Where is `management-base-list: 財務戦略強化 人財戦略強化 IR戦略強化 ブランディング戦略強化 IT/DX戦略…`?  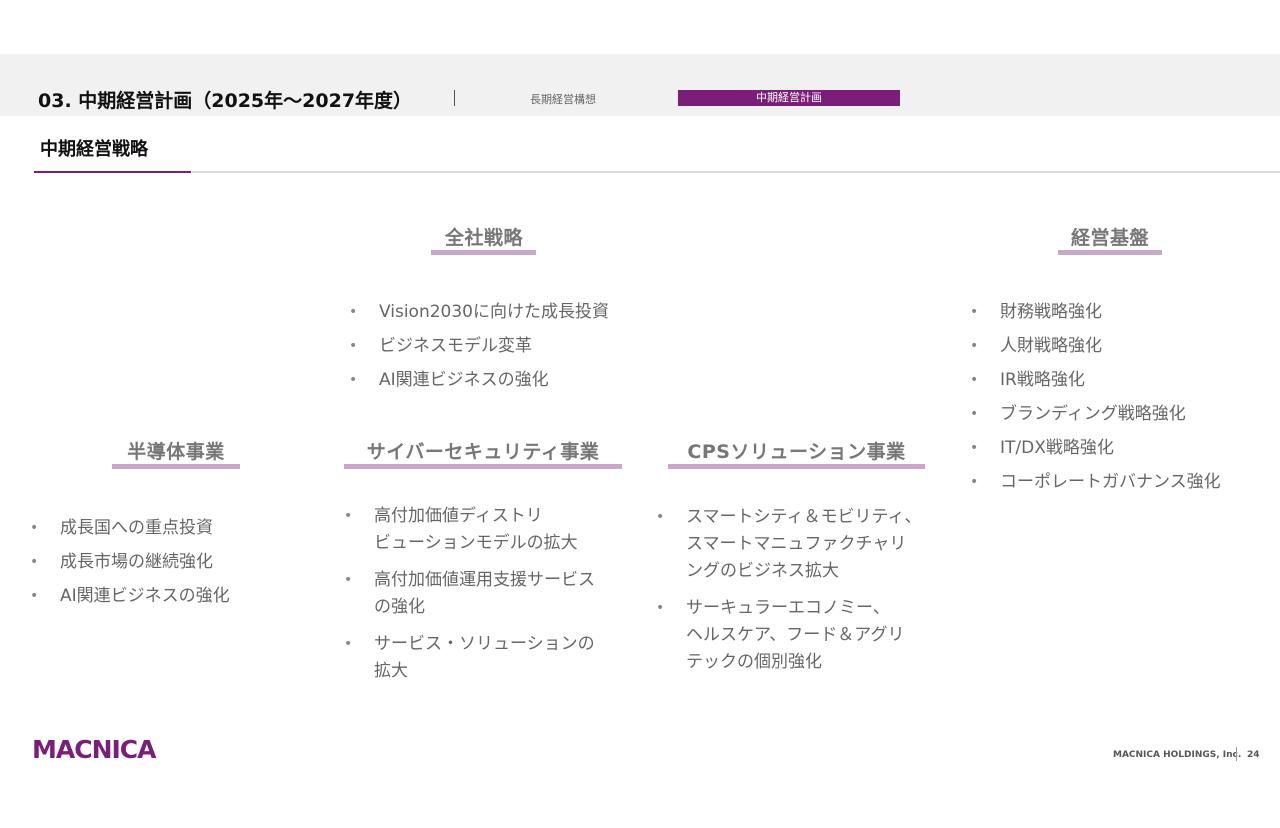 management-base-list: 財務戦略強化 人財戦略強化 IR戦略強化 ブランディング戦略強化 IT/DX戦略… is located at coordinates (1095, 397).